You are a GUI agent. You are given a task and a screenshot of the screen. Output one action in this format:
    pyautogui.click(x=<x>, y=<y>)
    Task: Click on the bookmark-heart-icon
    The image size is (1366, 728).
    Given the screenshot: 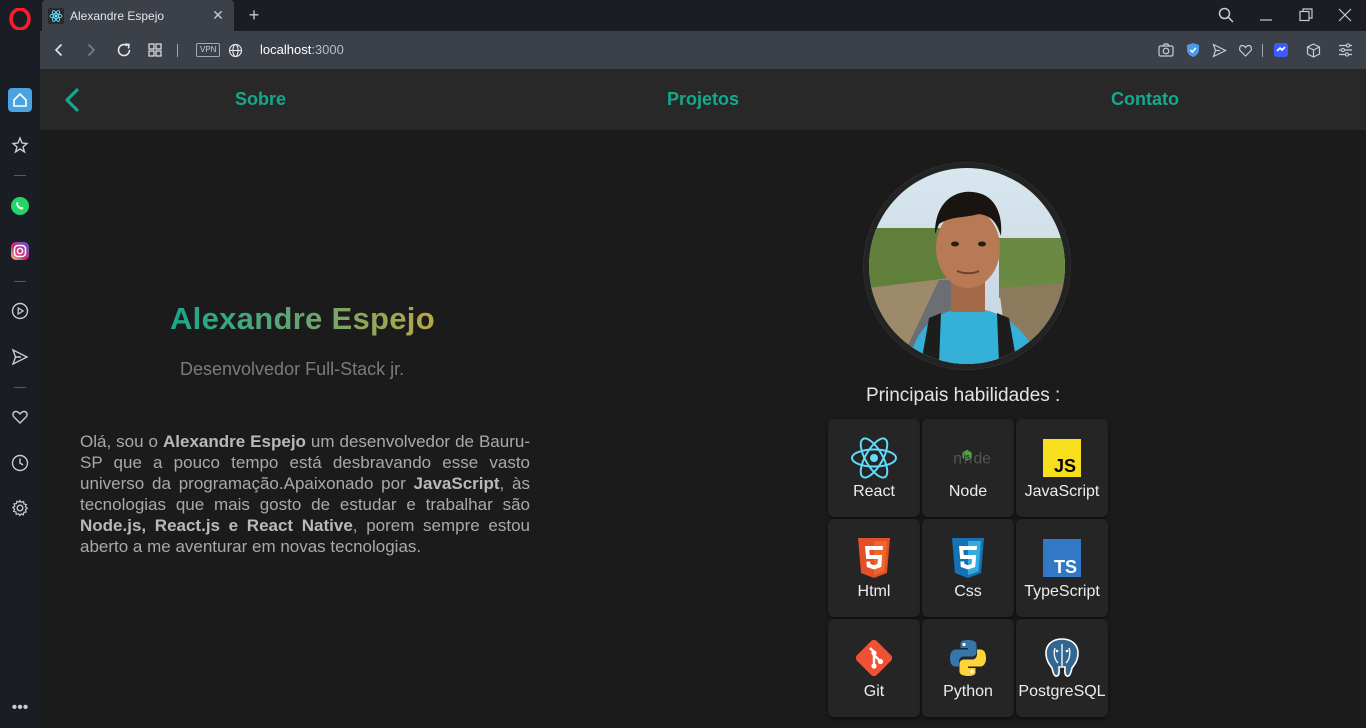 What is the action you would take?
    pyautogui.click(x=1245, y=50)
    